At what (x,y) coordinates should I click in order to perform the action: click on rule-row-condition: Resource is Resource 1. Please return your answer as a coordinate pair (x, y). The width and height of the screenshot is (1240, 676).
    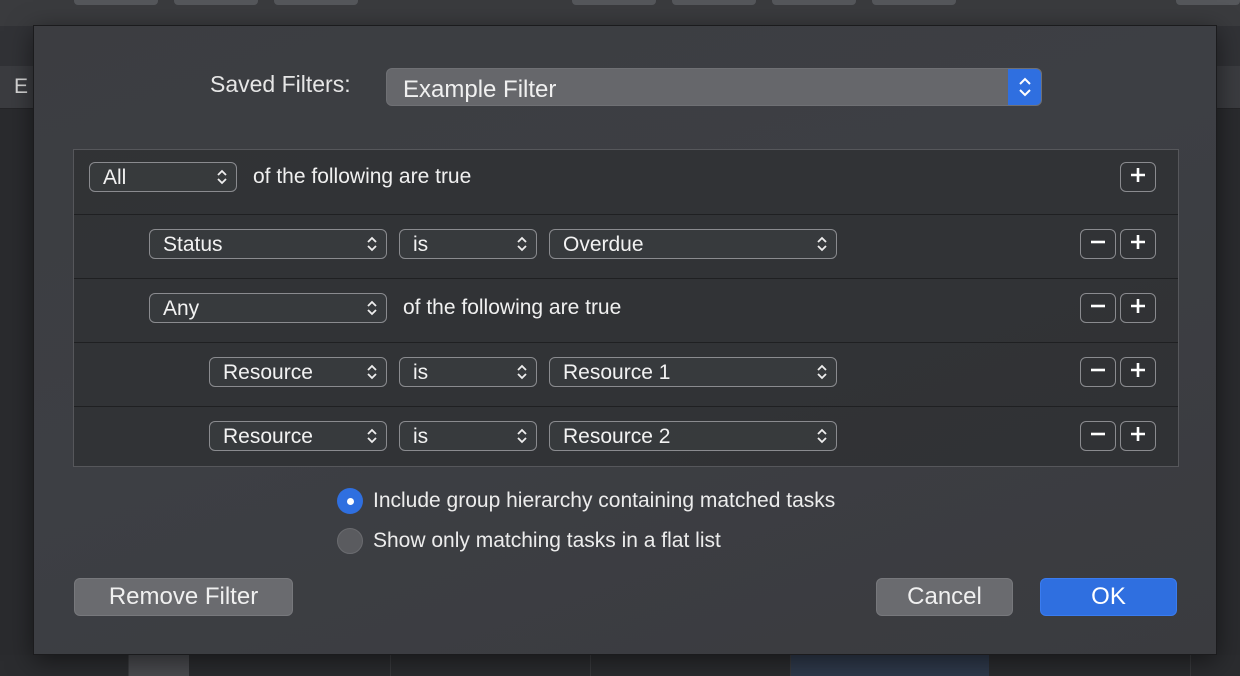
    Looking at the image, I should click on (626, 374).